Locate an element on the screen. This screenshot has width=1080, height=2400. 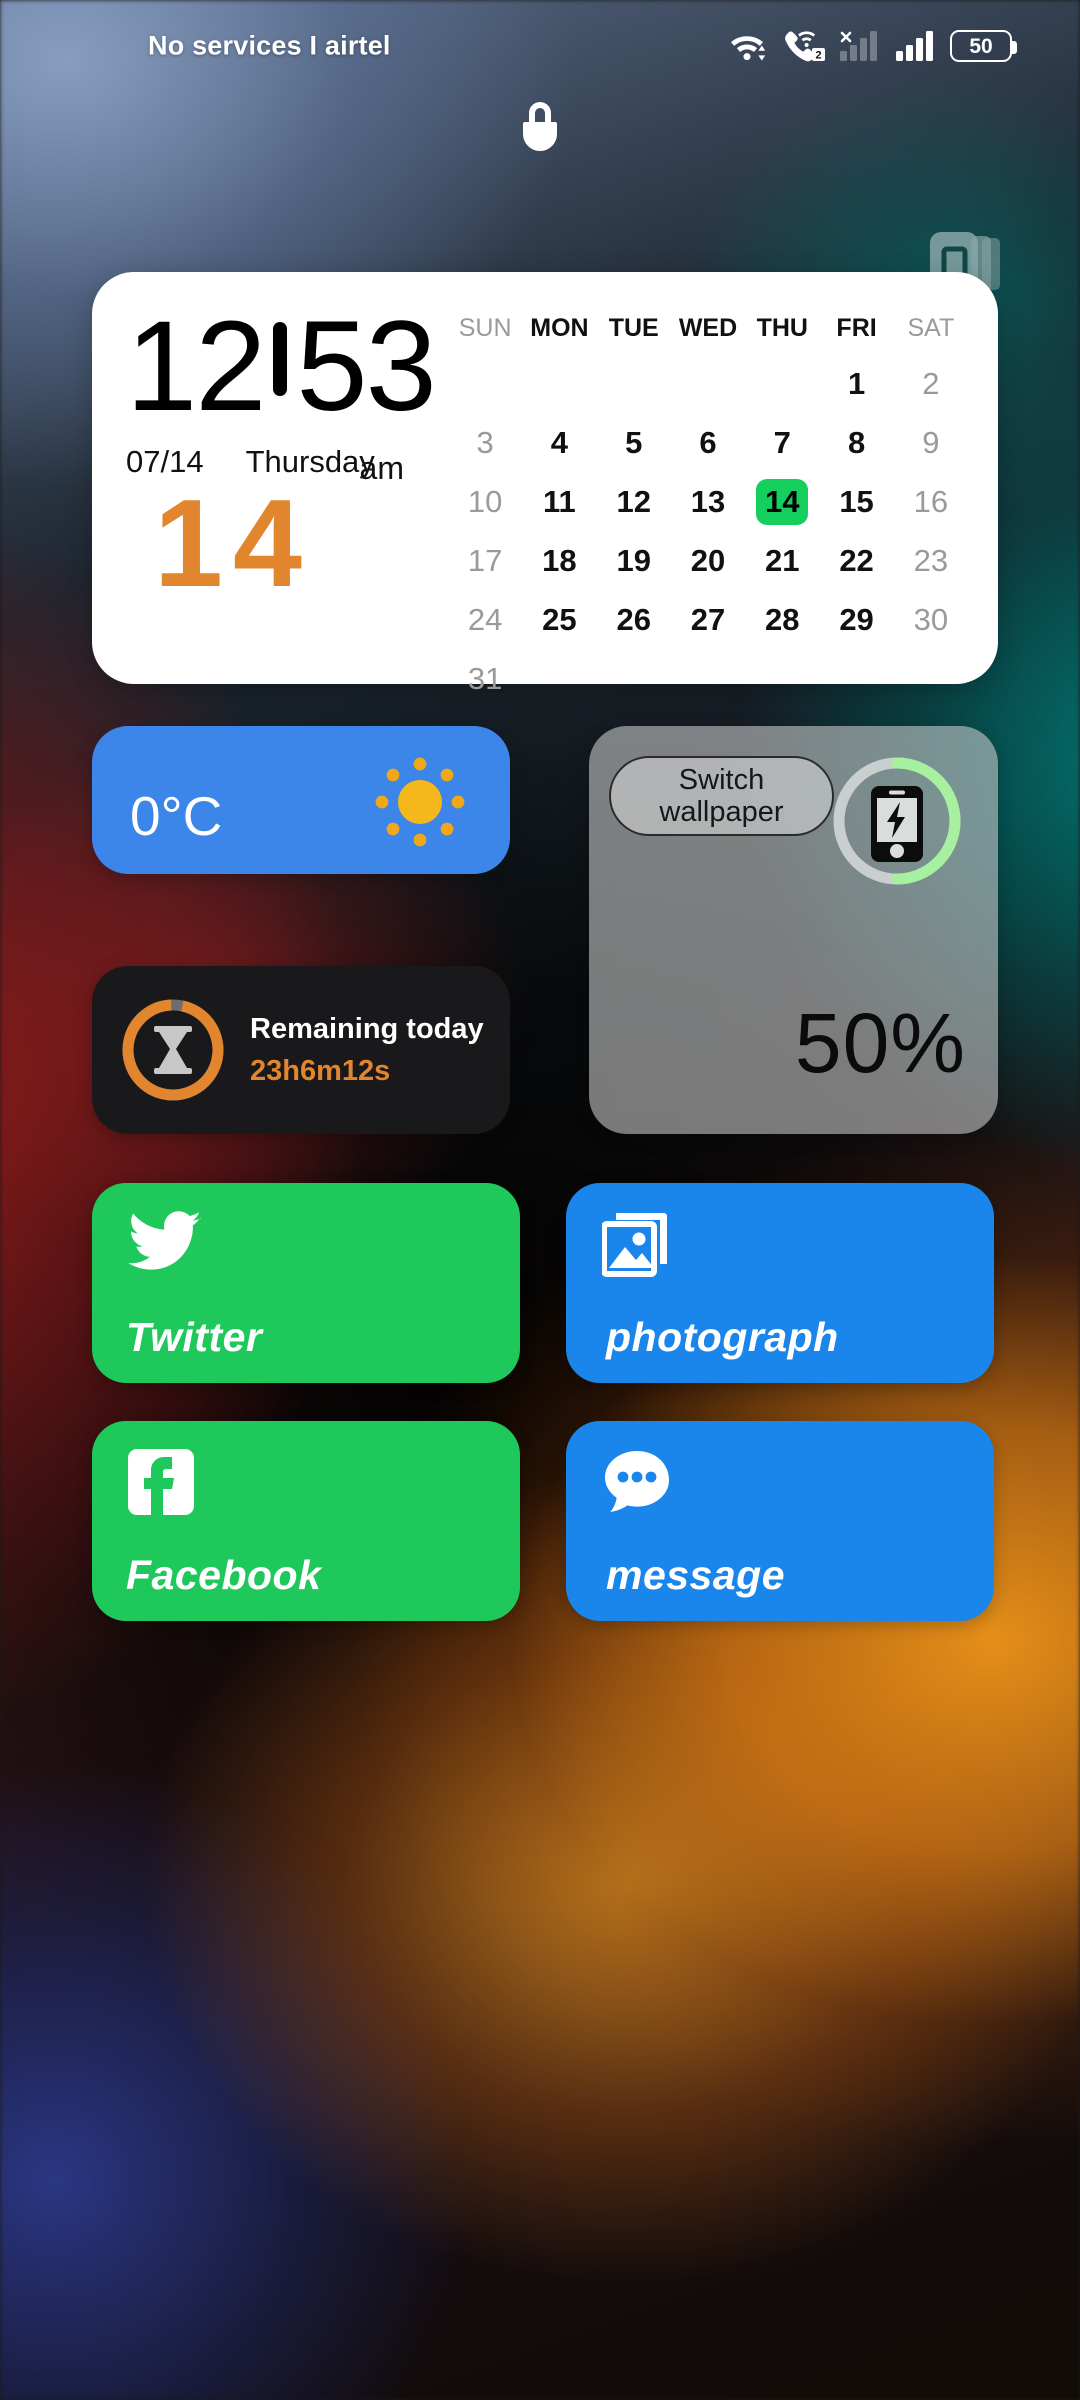
calendar-cell-label: 5 is located at coordinates (634, 442).